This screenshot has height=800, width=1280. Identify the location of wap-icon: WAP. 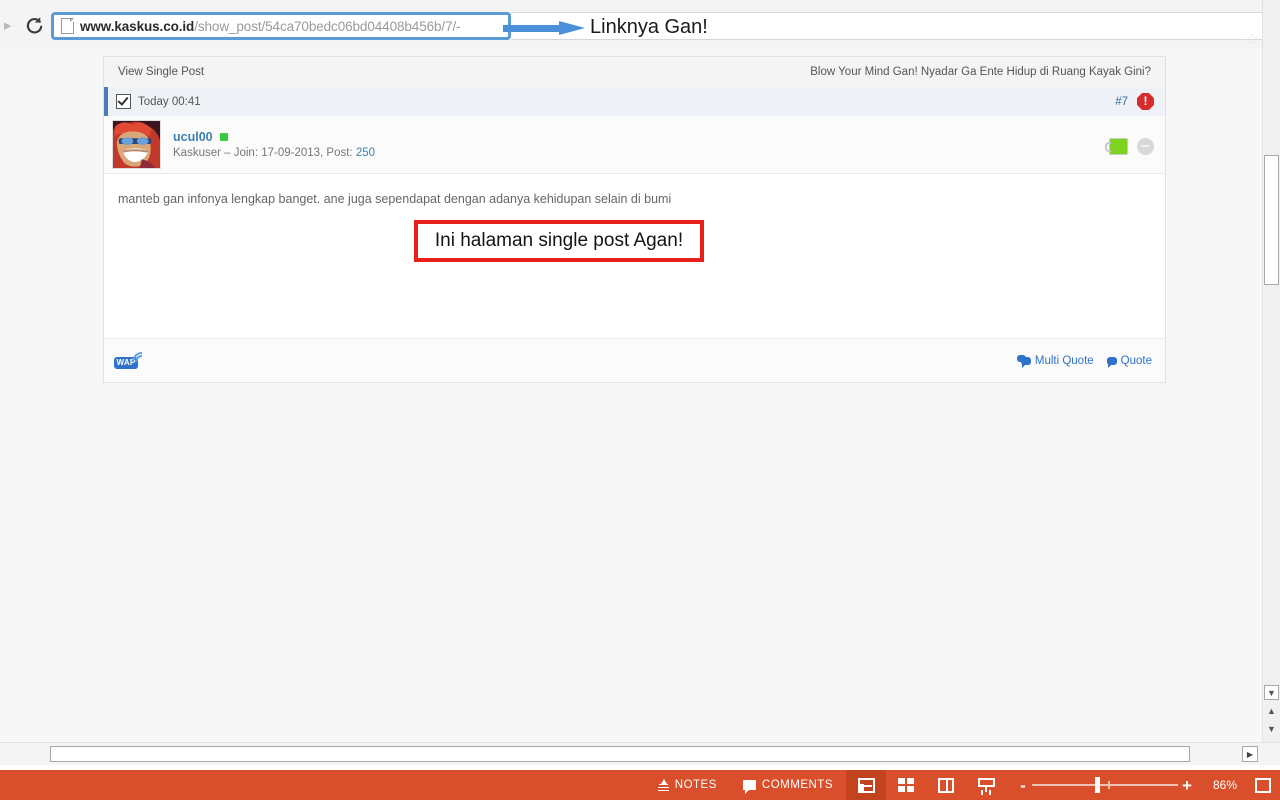
(129, 361).